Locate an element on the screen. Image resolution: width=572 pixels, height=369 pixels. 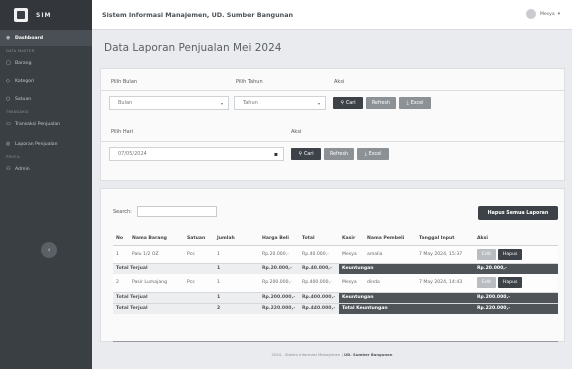
grand-total-jumlah: 2 is located at coordinates (236, 308).